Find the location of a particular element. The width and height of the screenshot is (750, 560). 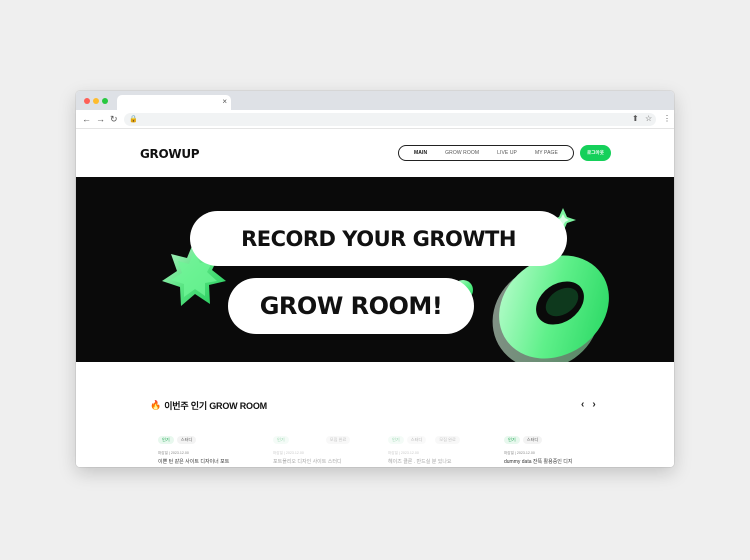

section-title-text: 이번주 인기 GROW ROOM is located at coordinates (215, 406).